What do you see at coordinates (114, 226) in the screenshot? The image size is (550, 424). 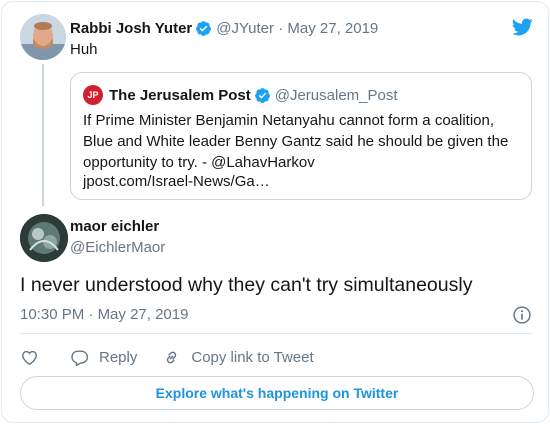 I see `reply-author-name: maor eichler` at bounding box center [114, 226].